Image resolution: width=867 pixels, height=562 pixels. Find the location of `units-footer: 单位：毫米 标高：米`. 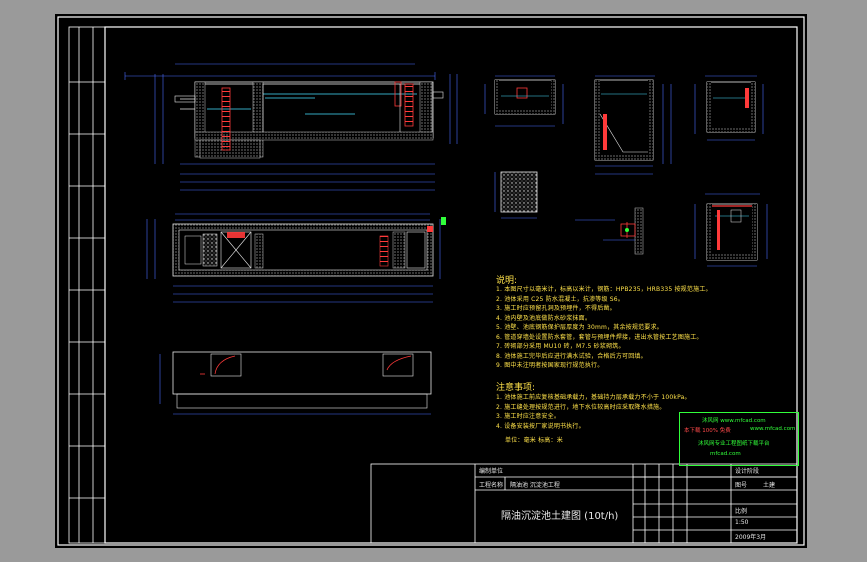

units-footer: 单位：毫米 标高：米 is located at coordinates (534, 440).